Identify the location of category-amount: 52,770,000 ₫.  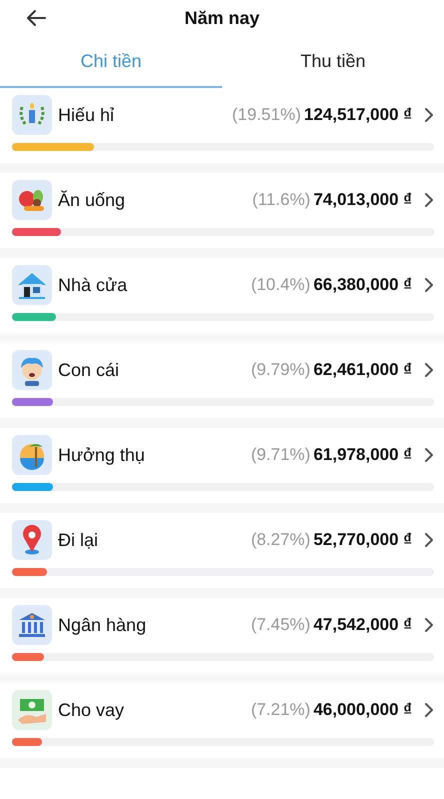
(362, 540).